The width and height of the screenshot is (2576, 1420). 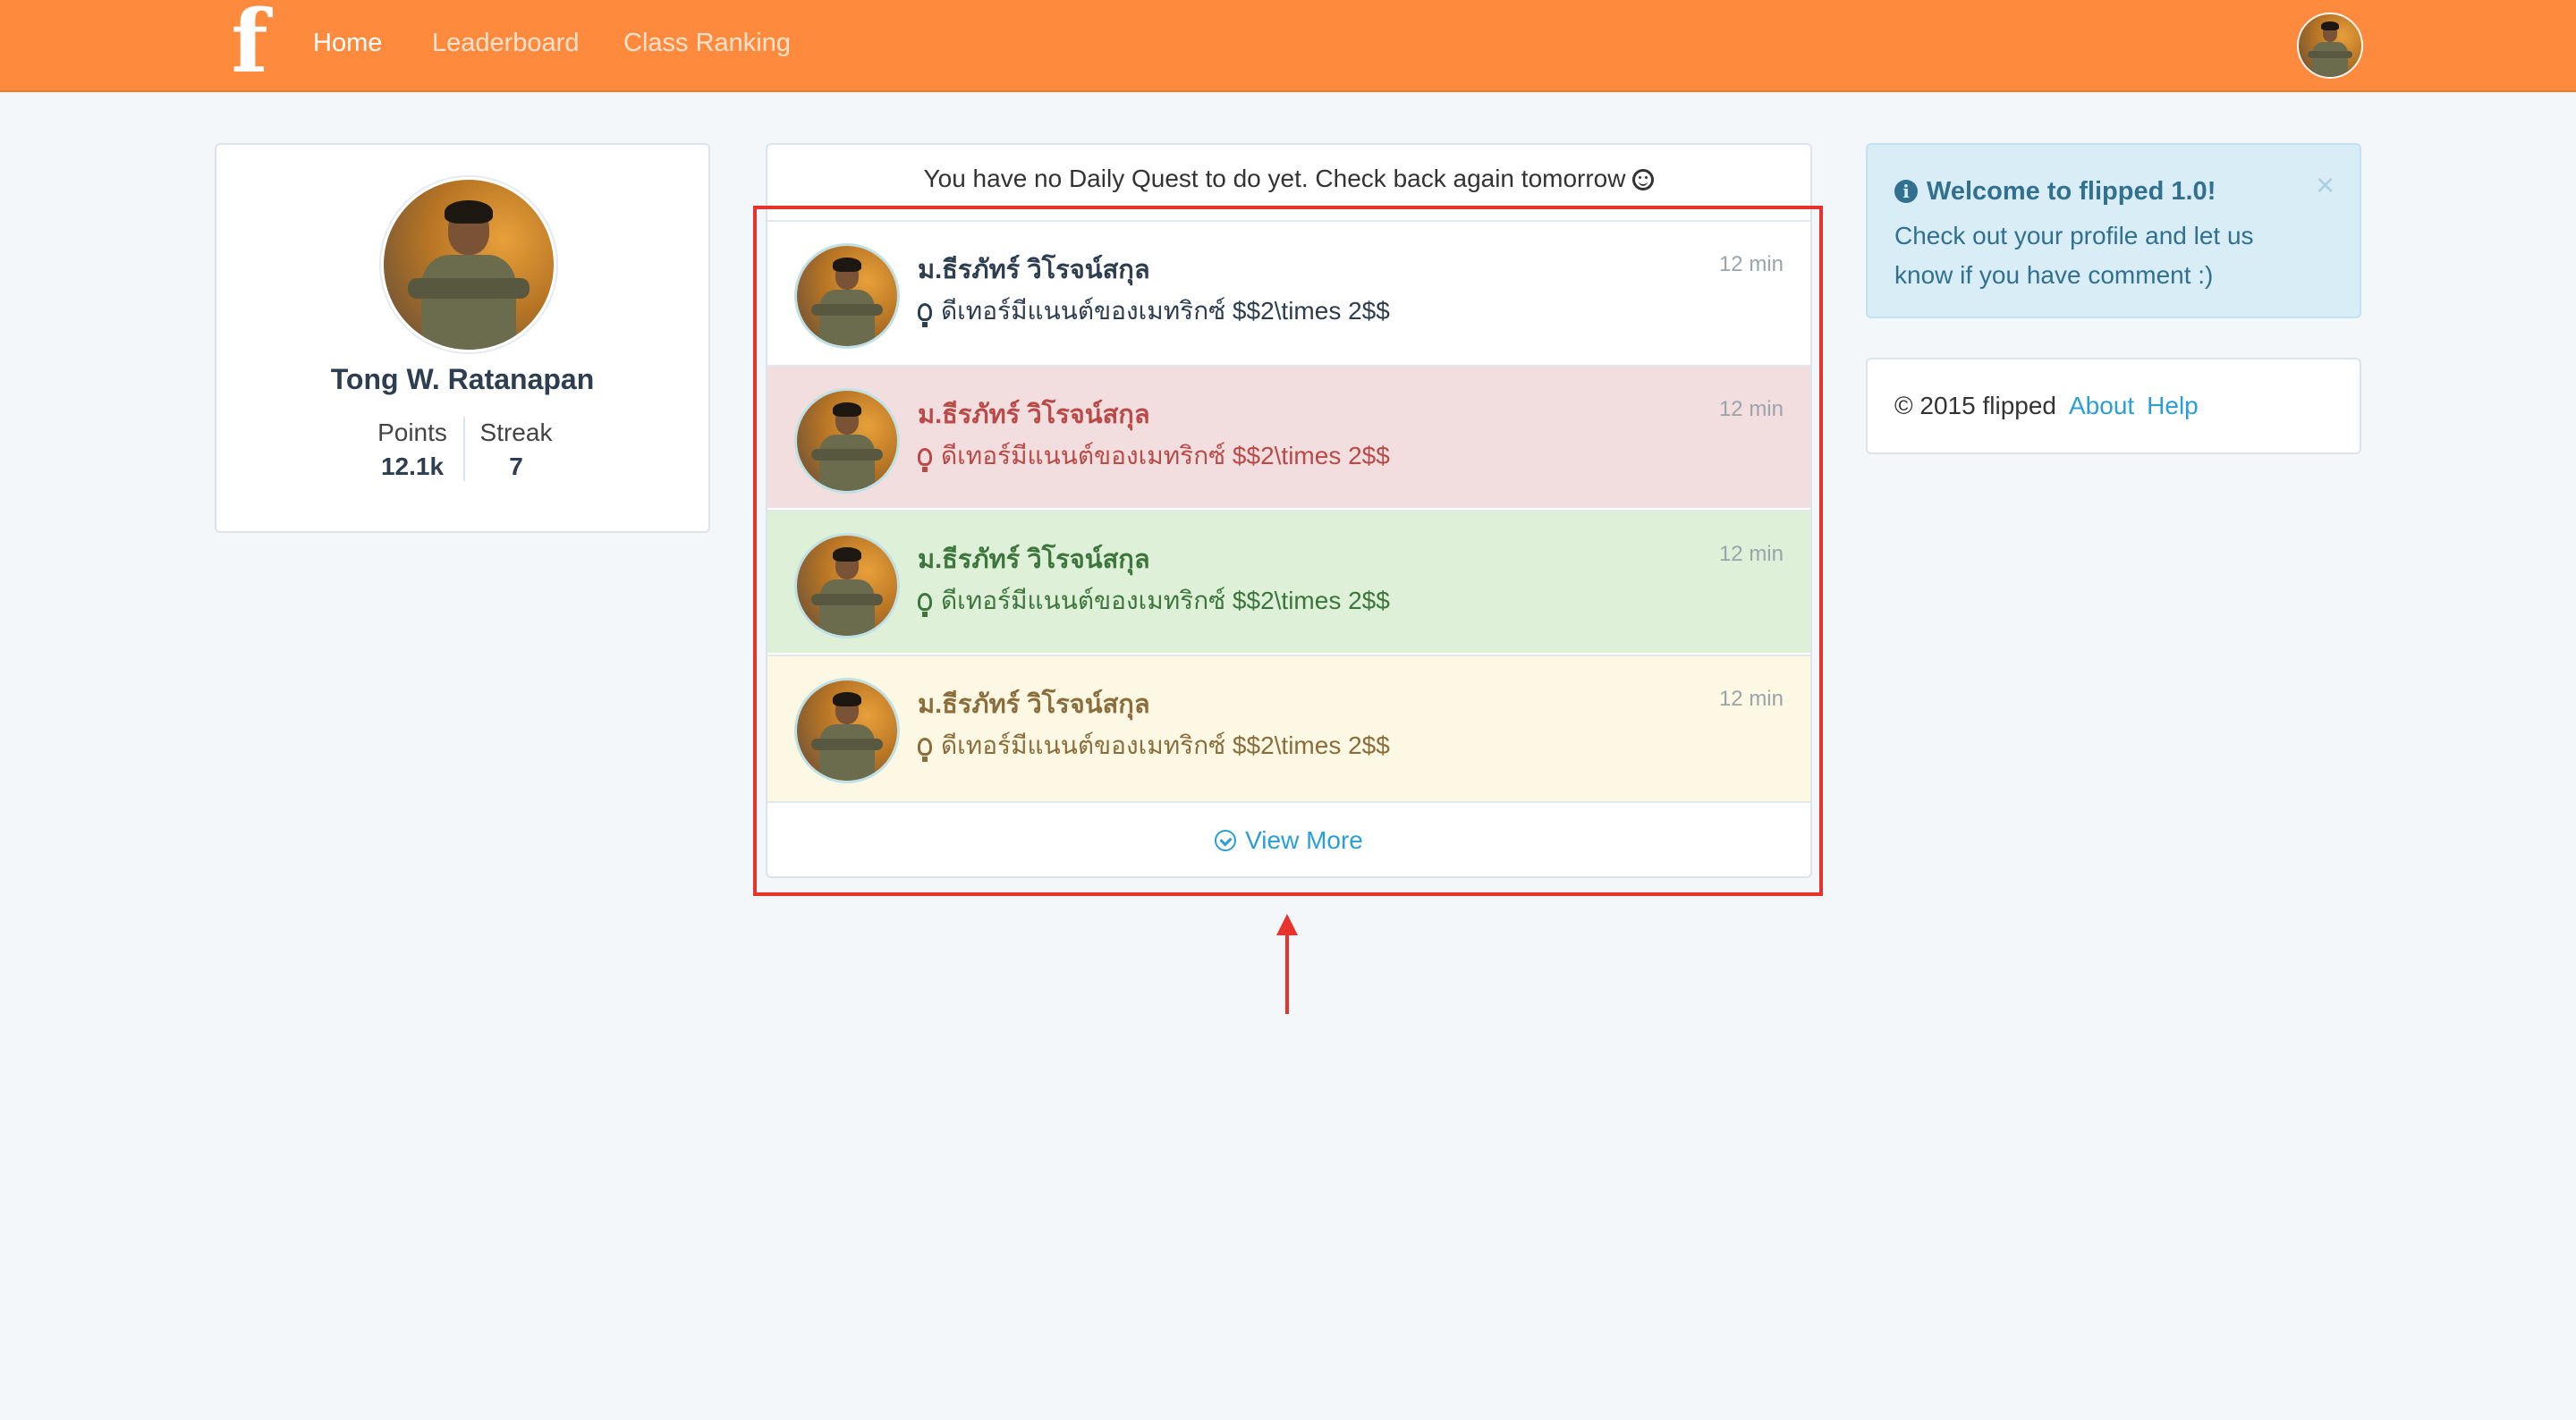 What do you see at coordinates (249, 43) in the screenshot?
I see `flipped-logo: f` at bounding box center [249, 43].